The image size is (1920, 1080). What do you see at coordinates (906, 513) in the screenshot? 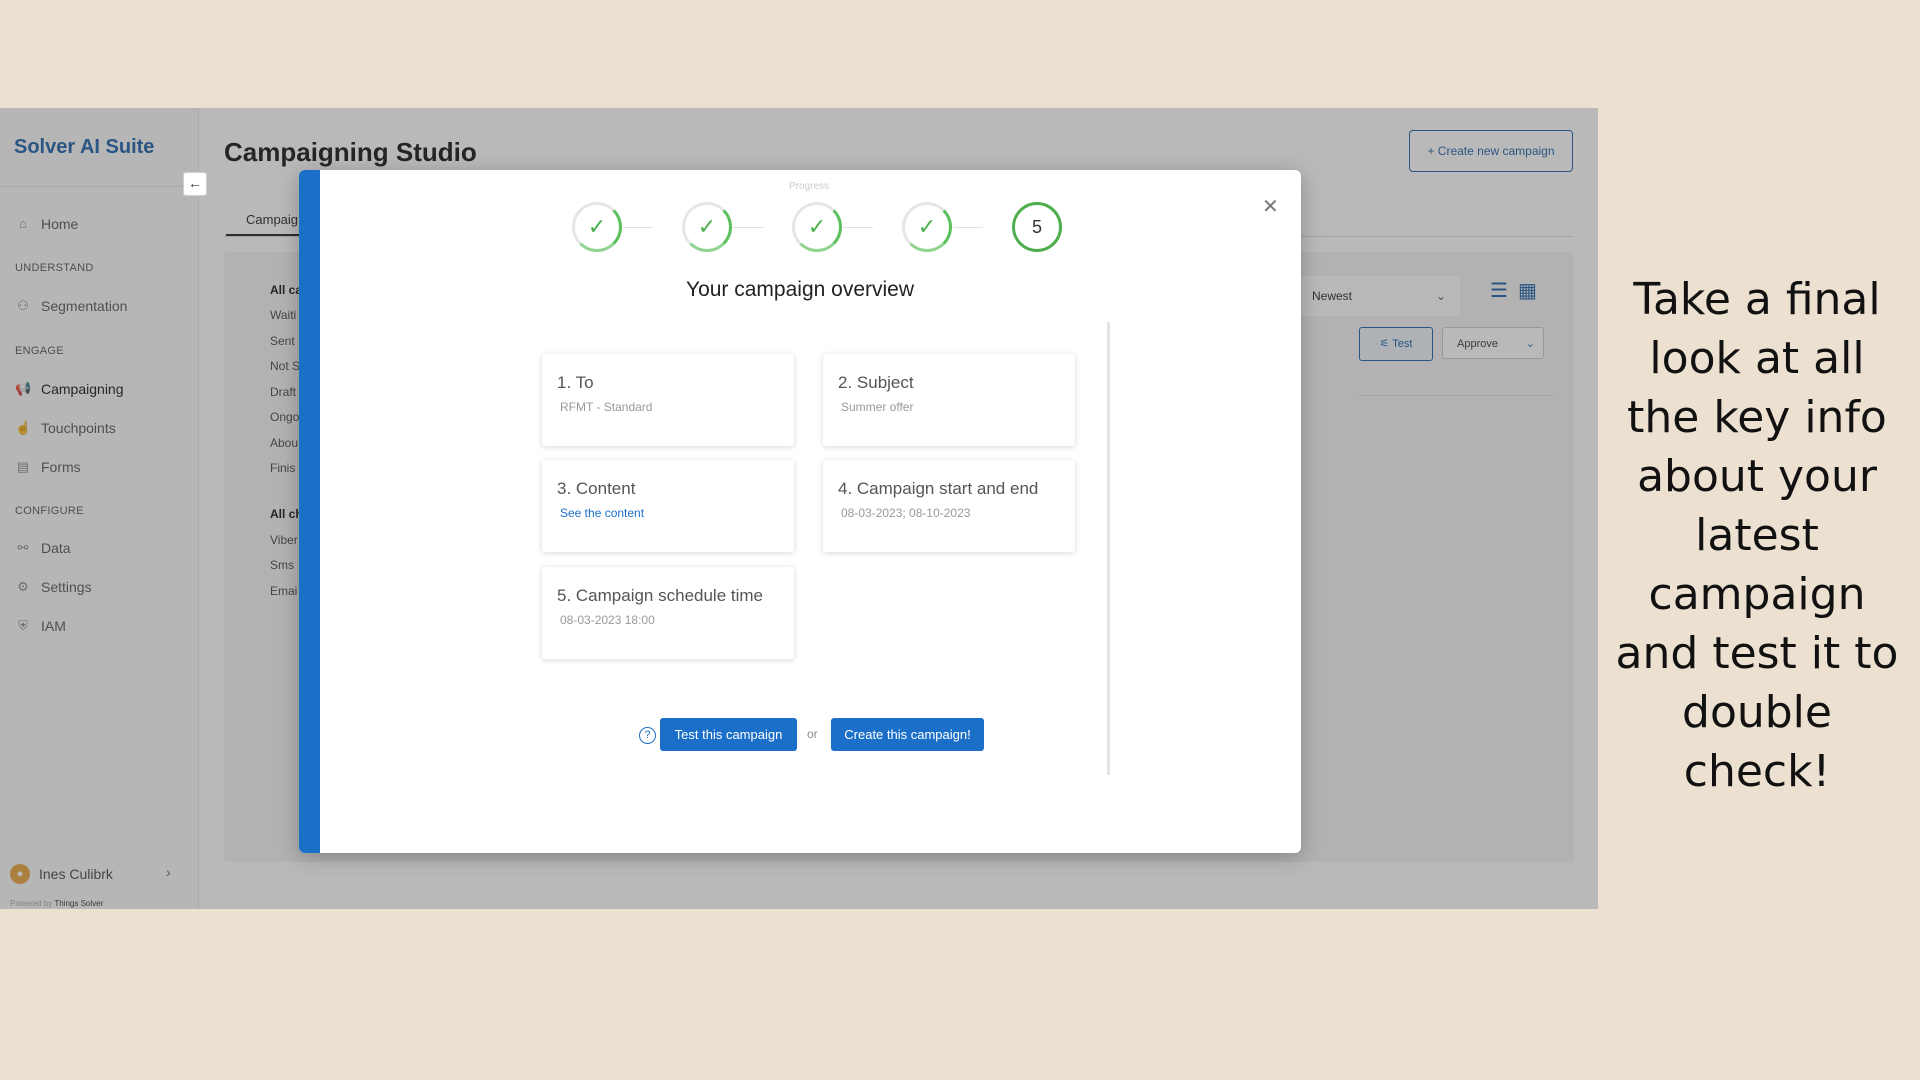
I see `card-value: 08-03-2023; 08-10-2023` at bounding box center [906, 513].